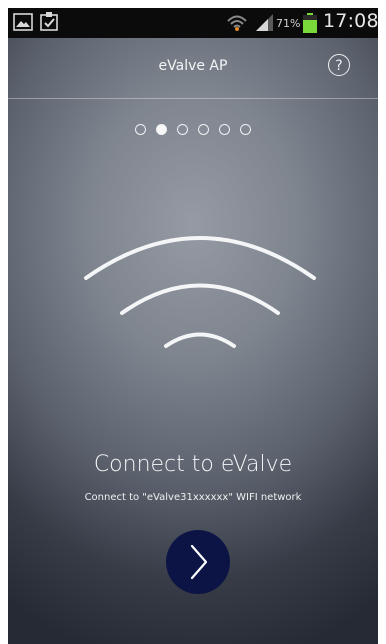  I want to click on app-header: eValve AP ?, so click(193, 68).